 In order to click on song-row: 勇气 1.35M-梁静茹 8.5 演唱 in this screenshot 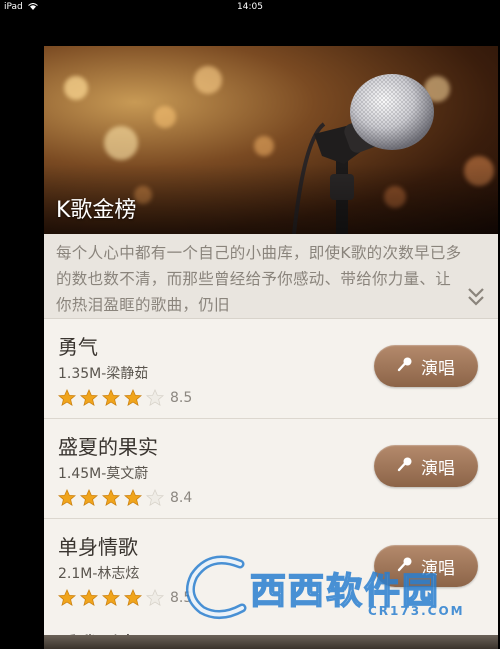, I will do `click(271, 369)`.